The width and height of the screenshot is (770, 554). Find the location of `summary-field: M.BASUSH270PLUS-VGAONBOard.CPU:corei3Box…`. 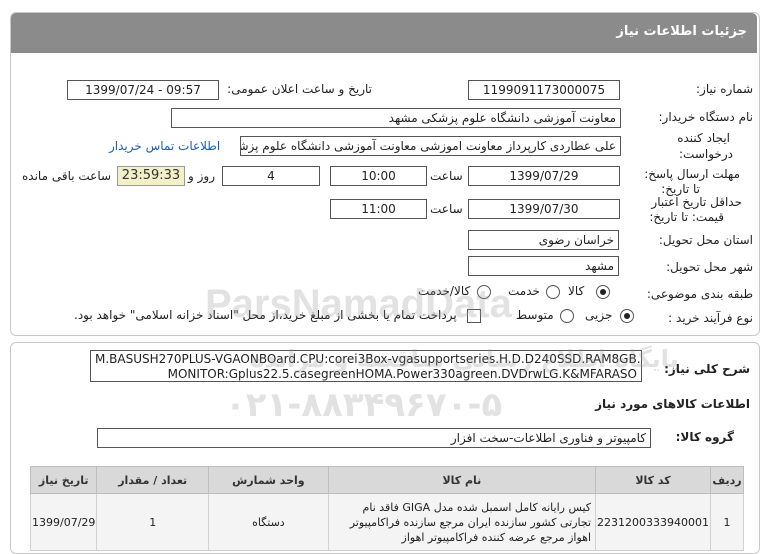

summary-field: M.BASUSH270PLUS-VGAONBOard.CPU:corei3Box… is located at coordinates (366, 366).